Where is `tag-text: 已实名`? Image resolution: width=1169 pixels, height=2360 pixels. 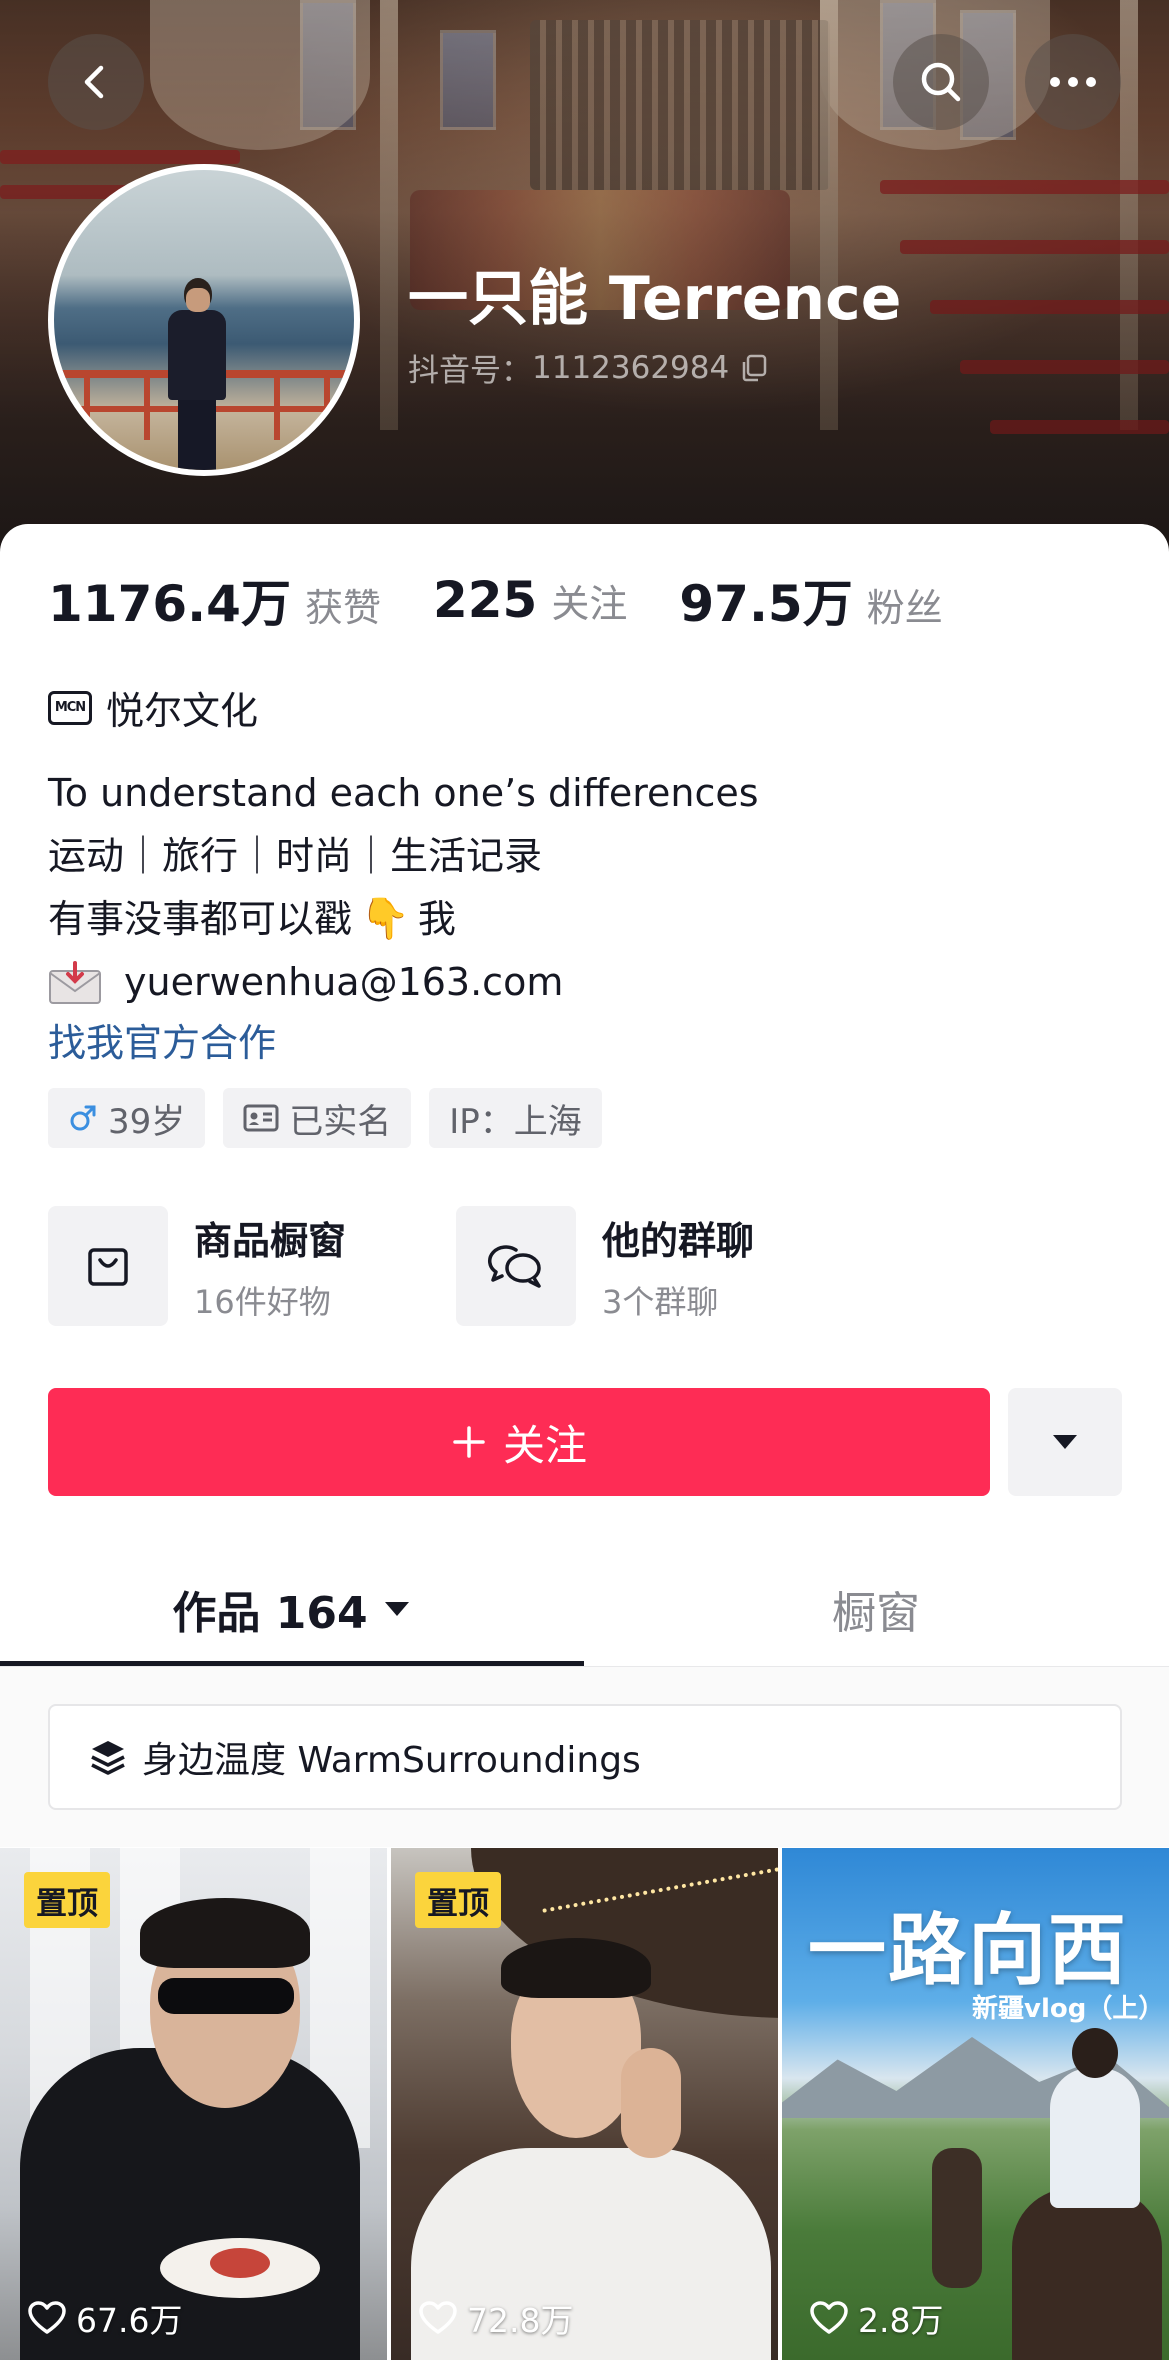
tag-text: 已实名 is located at coordinates (340, 1121).